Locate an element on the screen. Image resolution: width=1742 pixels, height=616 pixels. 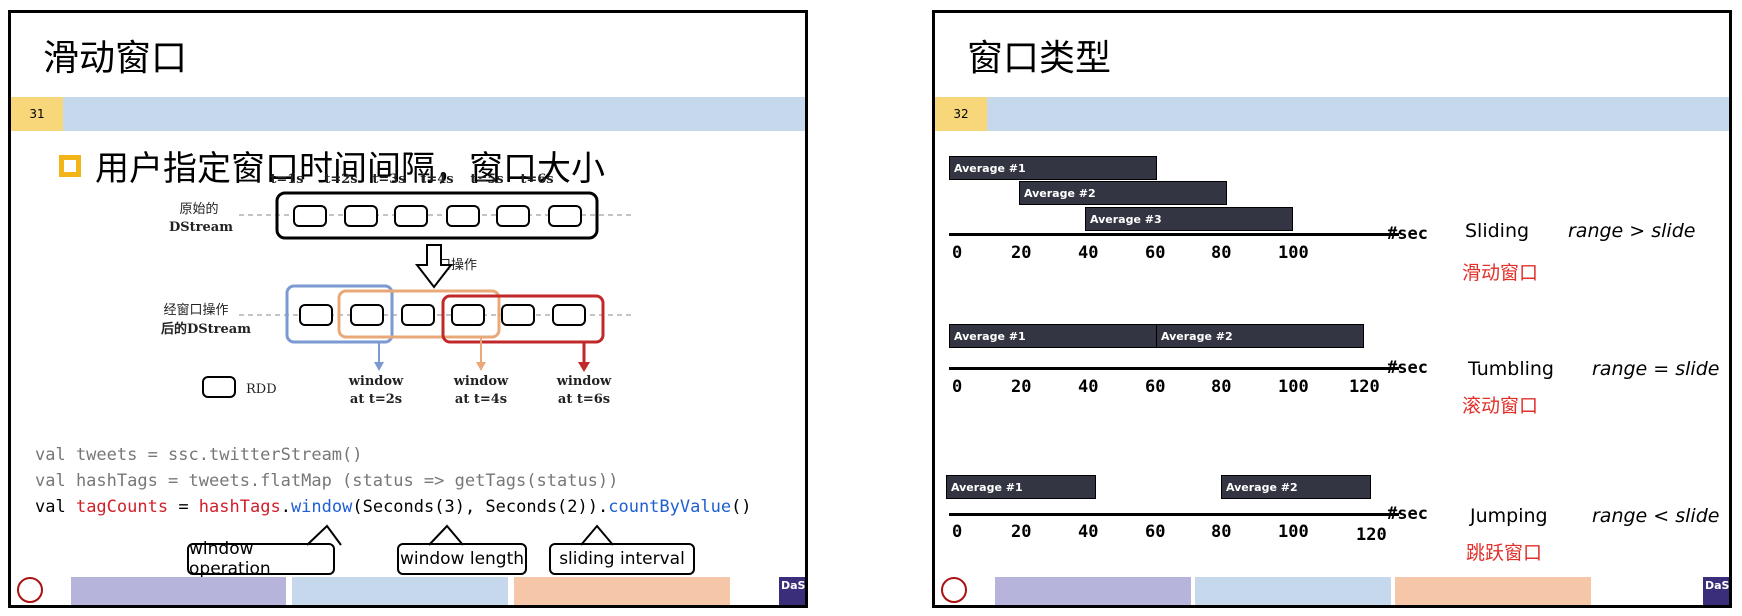
window-label: at t=2s is located at coordinates (376, 399).